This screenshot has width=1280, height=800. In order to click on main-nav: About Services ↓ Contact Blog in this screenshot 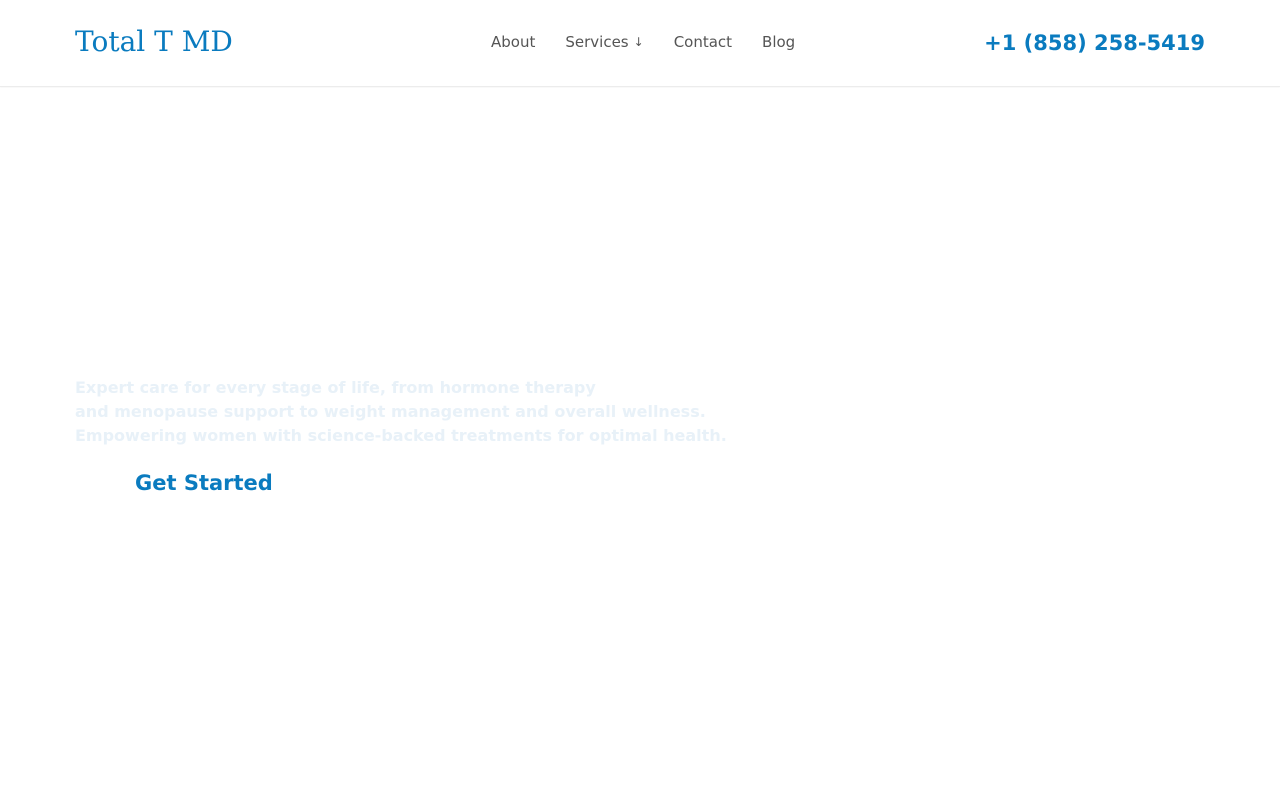, I will do `click(643, 42)`.